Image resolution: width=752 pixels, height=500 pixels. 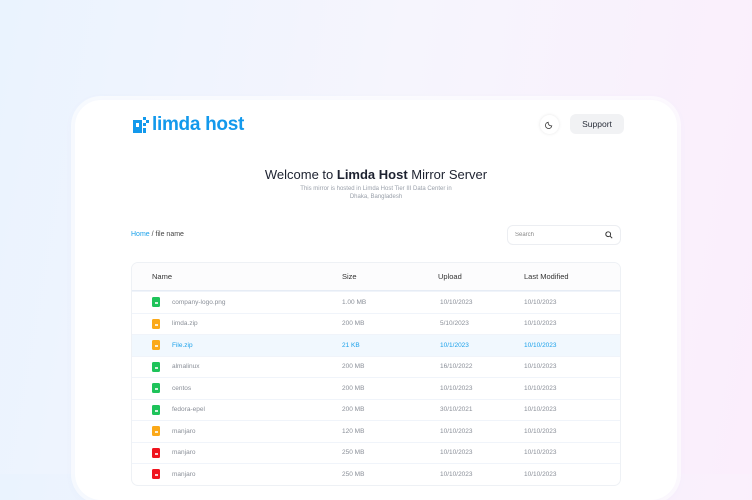 What do you see at coordinates (354, 302) in the screenshot?
I see `file-size: 1.00 MB` at bounding box center [354, 302].